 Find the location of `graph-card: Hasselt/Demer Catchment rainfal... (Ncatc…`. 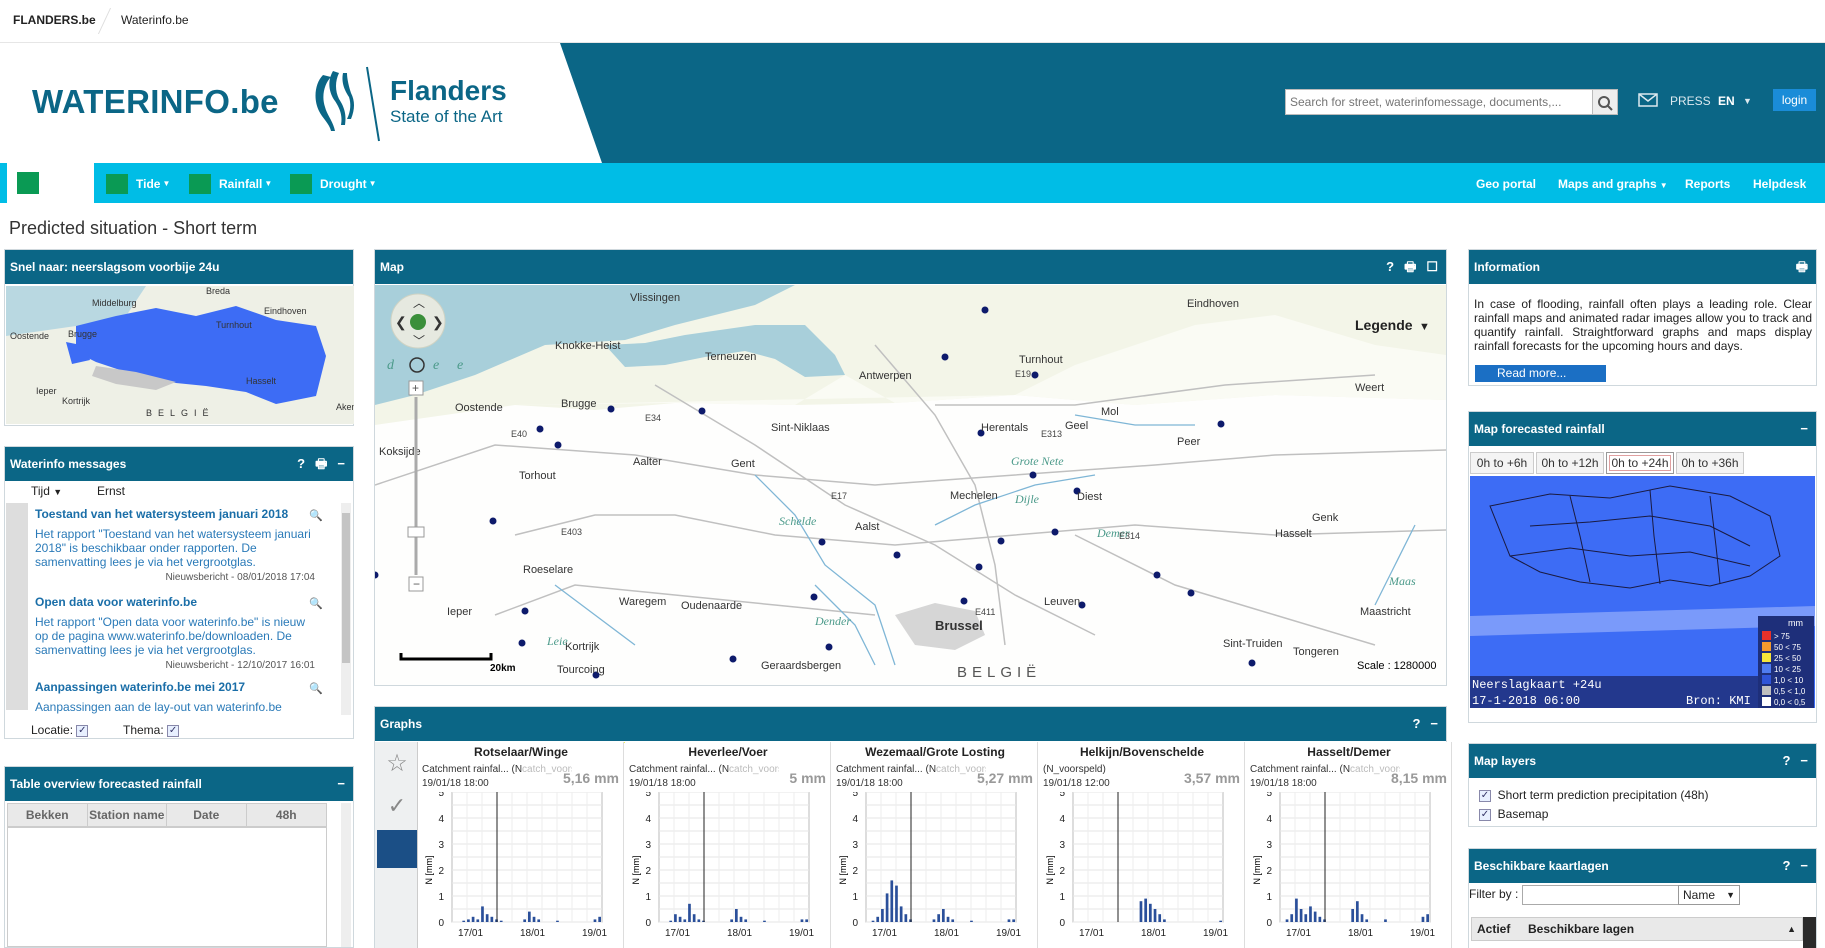

graph-card: Hasselt/Demer Catchment rainfal... (Ncatc… is located at coordinates (1349, 845).